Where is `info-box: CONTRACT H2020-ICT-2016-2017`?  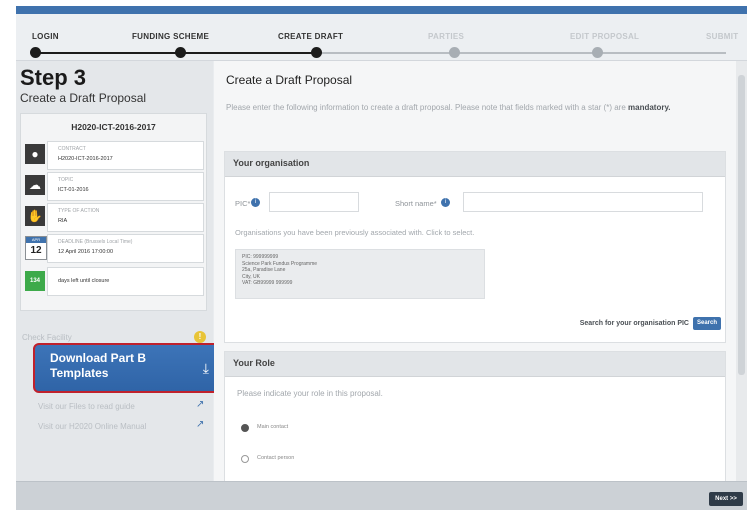
info-box: CONTRACT H2020-ICT-2016-2017 is located at coordinates (125, 155).